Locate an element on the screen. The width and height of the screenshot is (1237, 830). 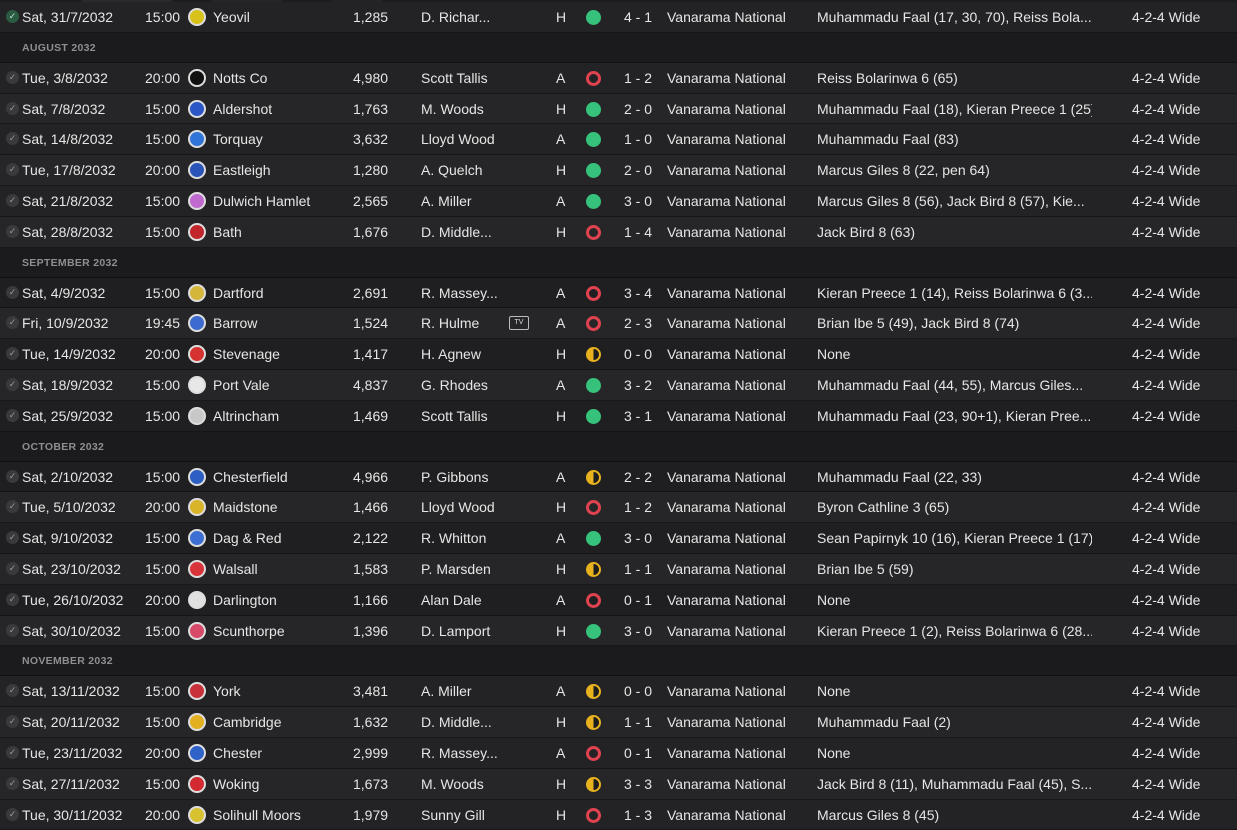
opponent-name: Yeovil is located at coordinates (278, 17).